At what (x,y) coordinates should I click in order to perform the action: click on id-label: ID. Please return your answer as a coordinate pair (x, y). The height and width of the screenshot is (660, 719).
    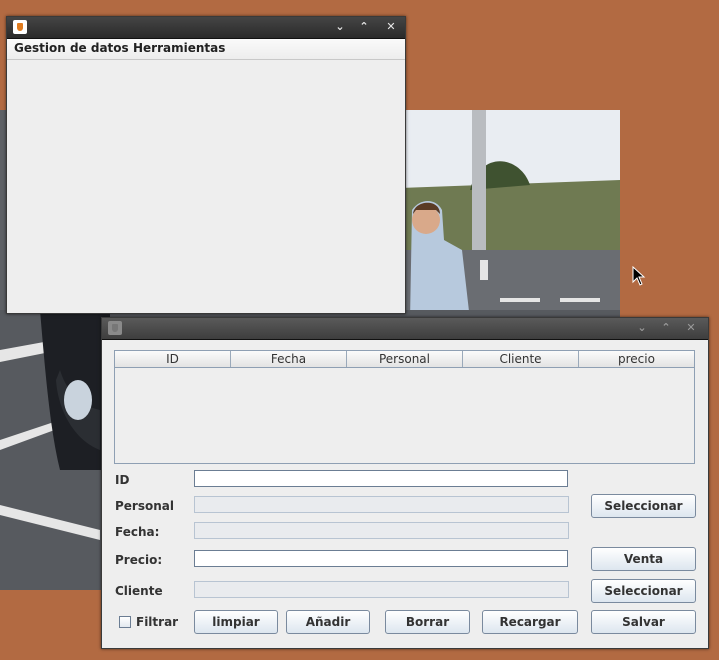
    Looking at the image, I should click on (122, 480).